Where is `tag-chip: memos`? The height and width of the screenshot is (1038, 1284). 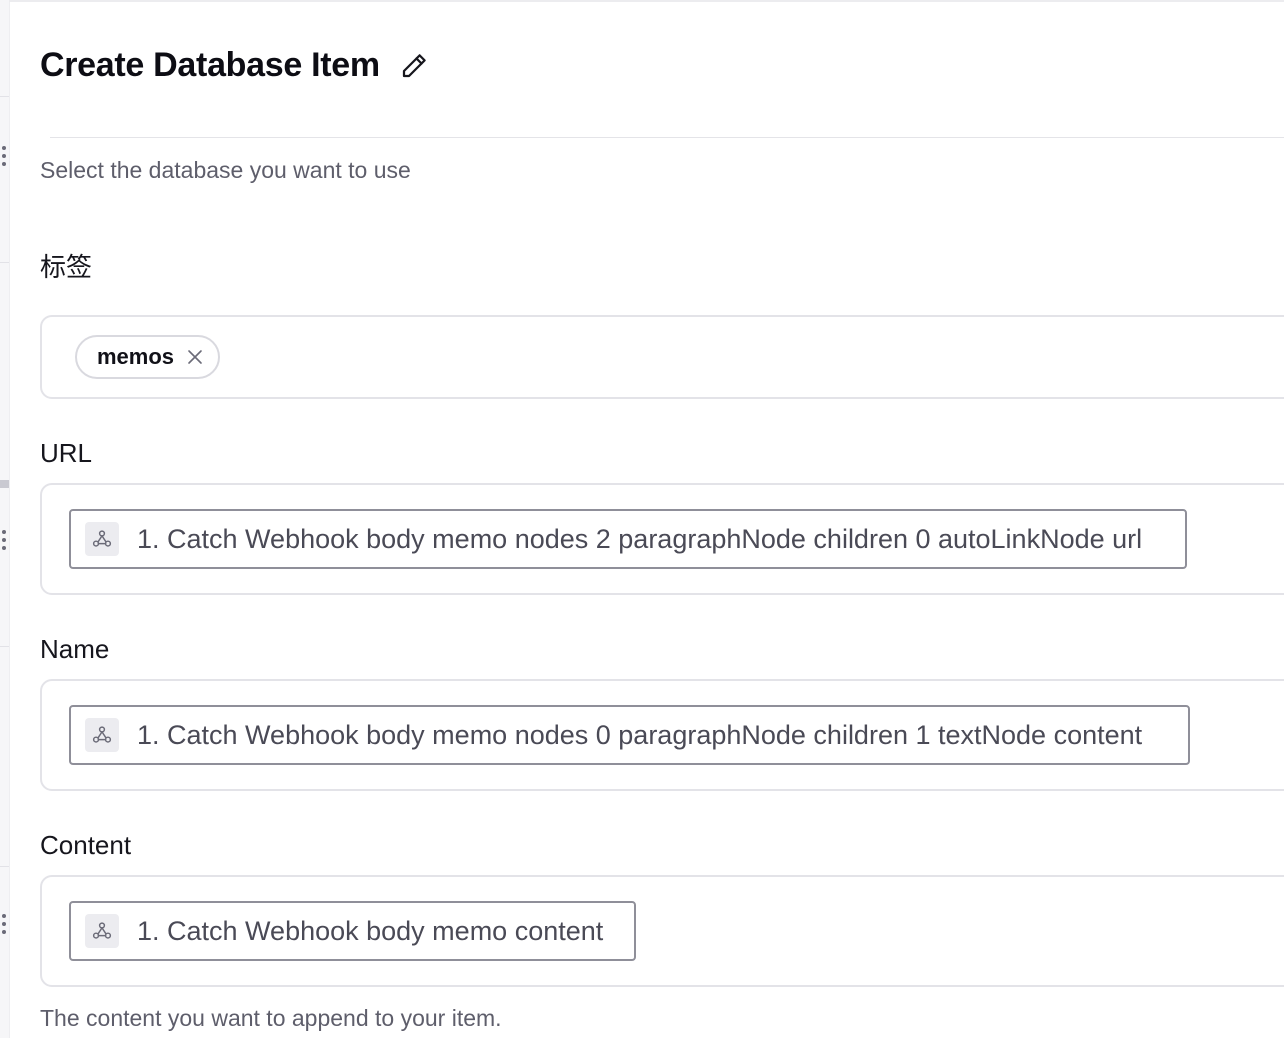 tag-chip: memos is located at coordinates (148, 357).